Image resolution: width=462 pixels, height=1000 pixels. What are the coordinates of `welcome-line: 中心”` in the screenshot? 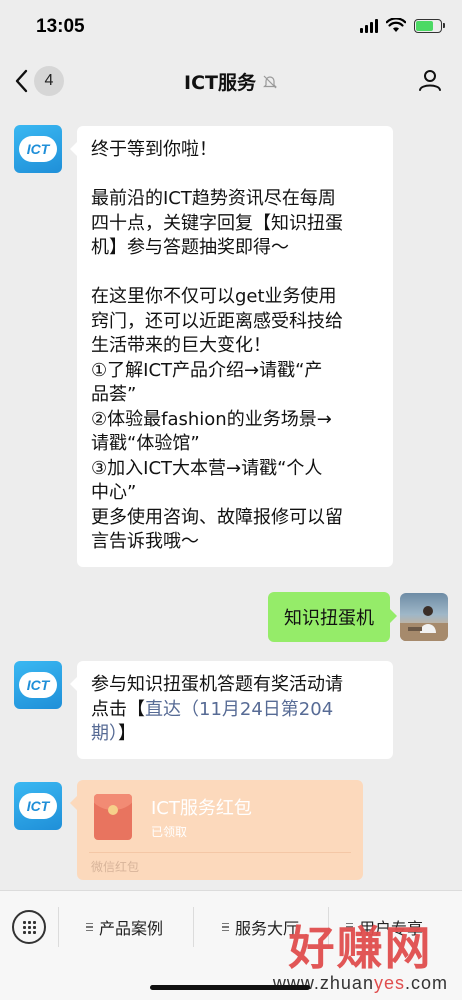 It's located at (114, 492).